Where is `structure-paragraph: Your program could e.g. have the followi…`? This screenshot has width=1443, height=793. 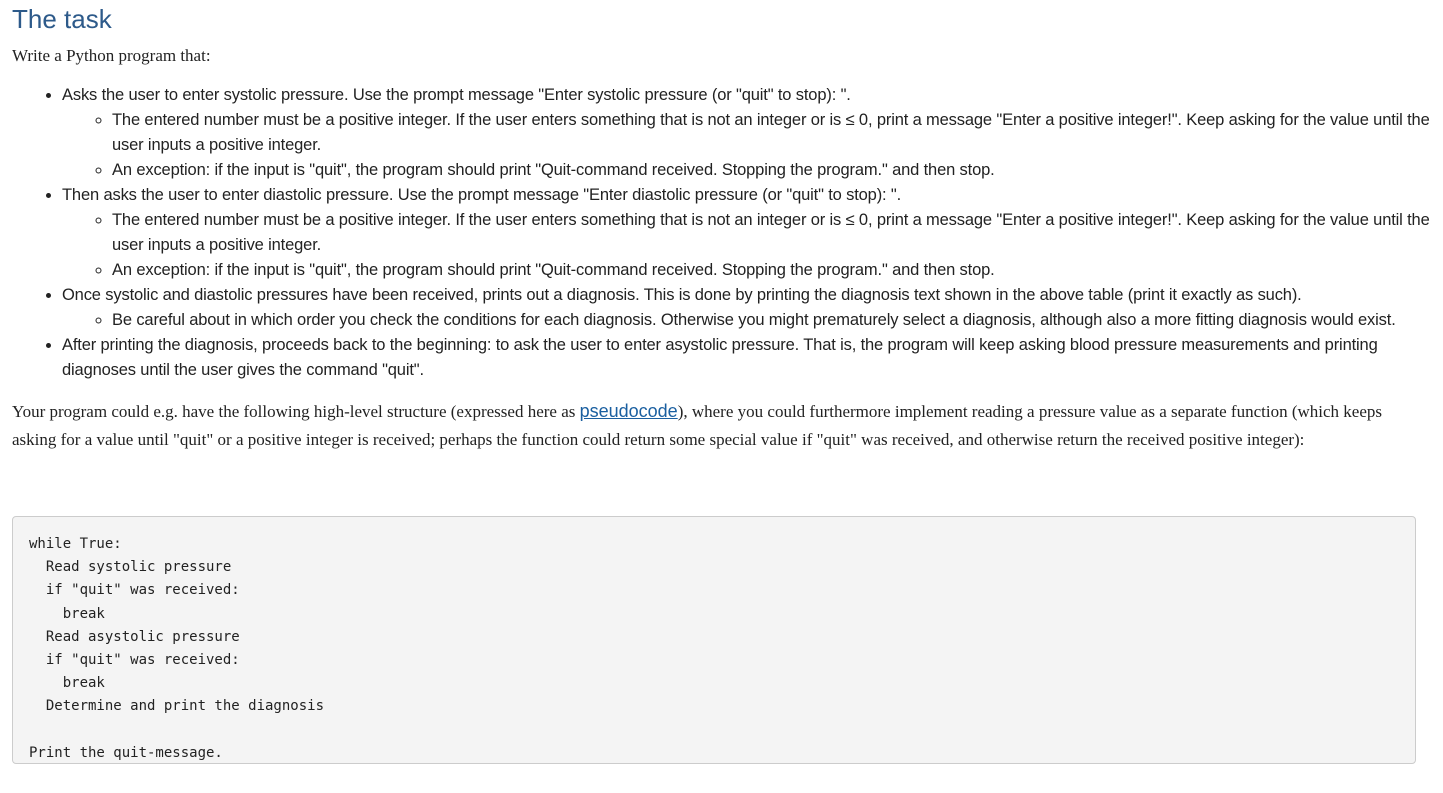 structure-paragraph: Your program could e.g. have the followi… is located at coordinates (719, 425).